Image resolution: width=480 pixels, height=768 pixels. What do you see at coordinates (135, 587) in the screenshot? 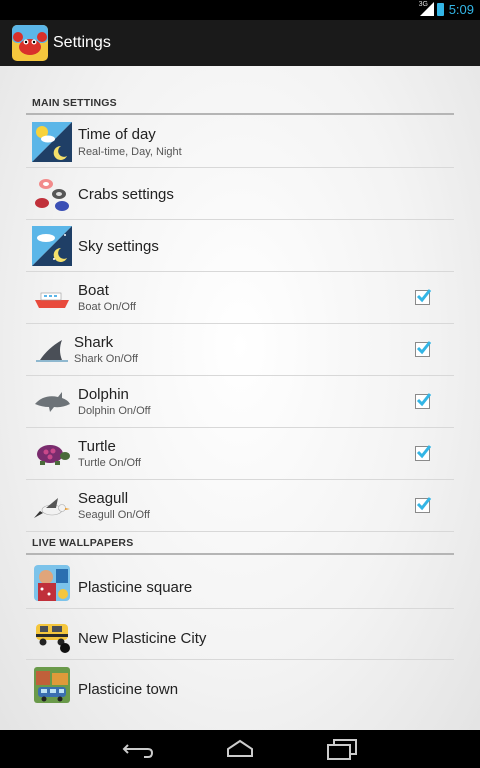
I see `pref-title: Plasticine square` at bounding box center [135, 587].